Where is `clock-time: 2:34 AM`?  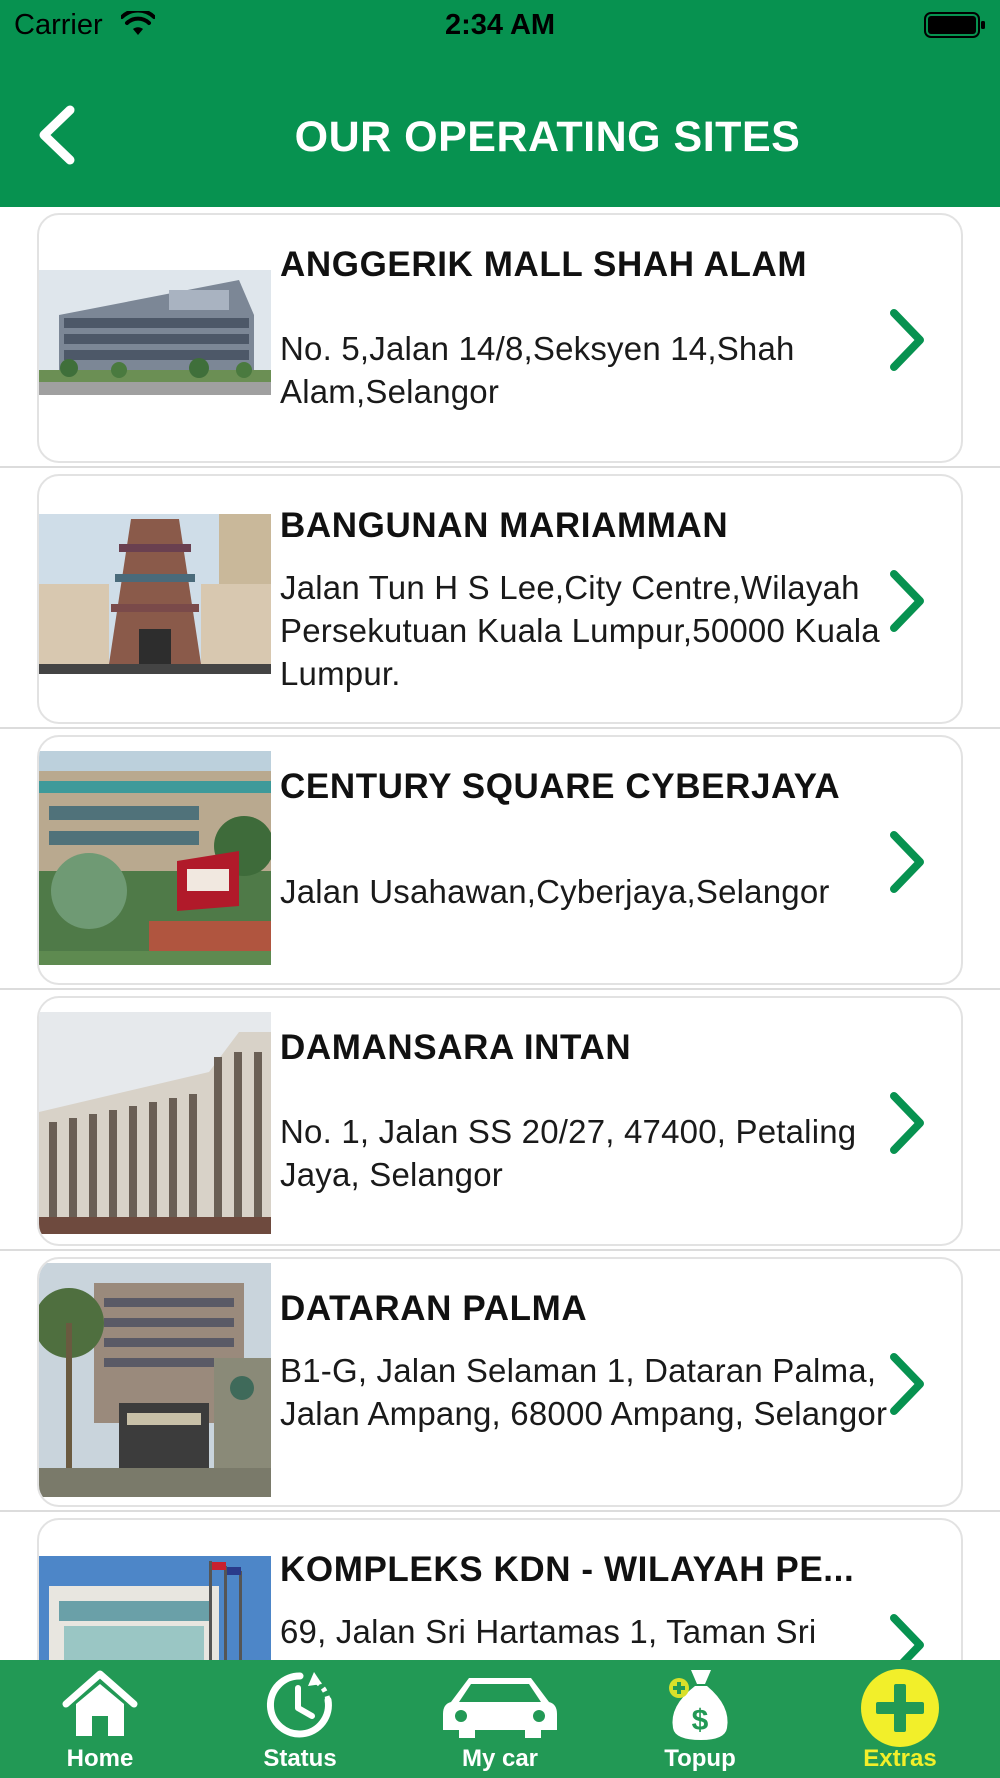
clock-time: 2:34 AM is located at coordinates (500, 25).